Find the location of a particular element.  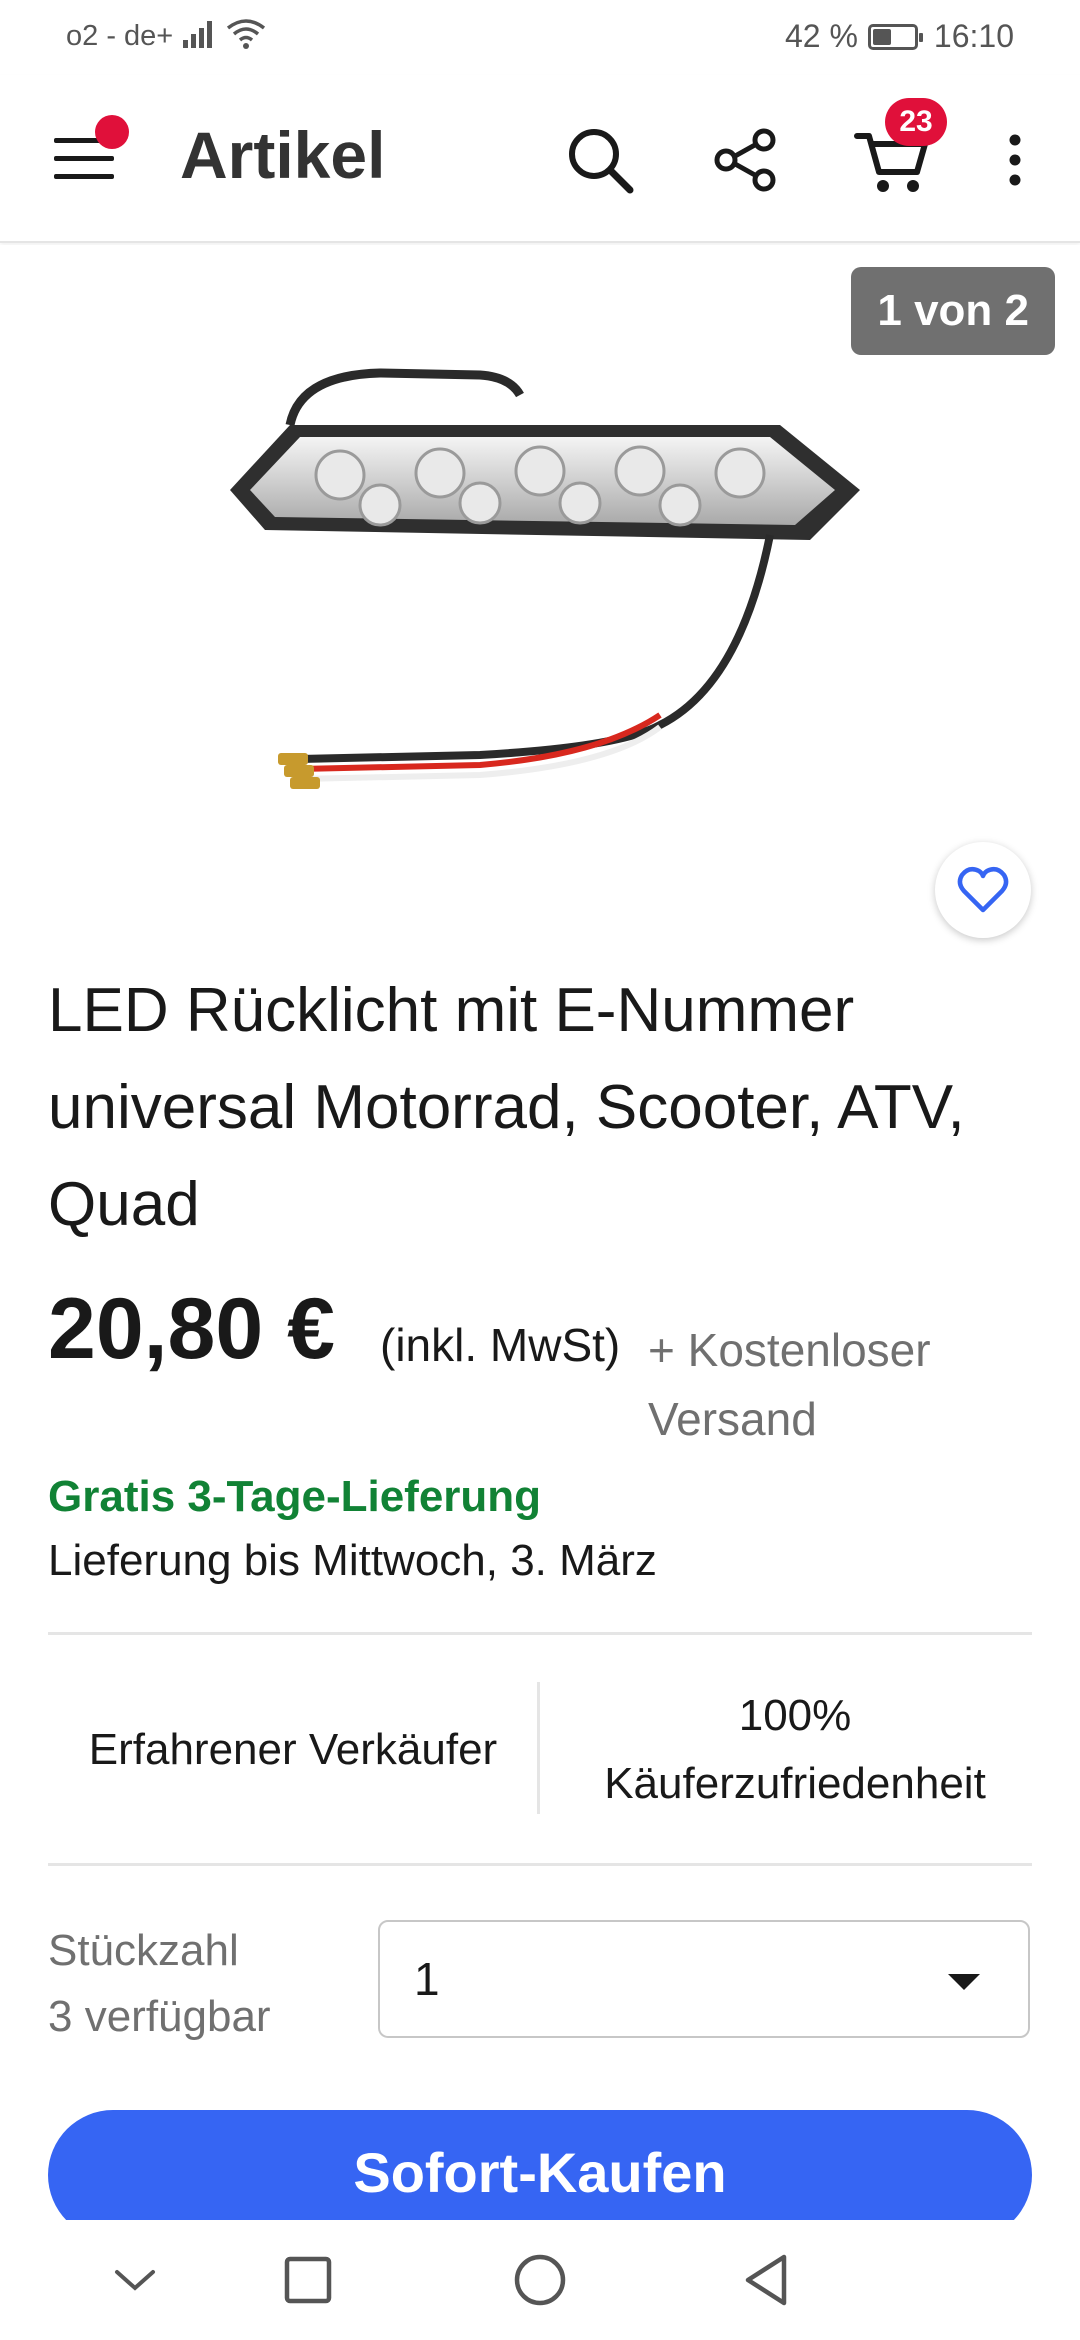

search-icon is located at coordinates (601, 161).